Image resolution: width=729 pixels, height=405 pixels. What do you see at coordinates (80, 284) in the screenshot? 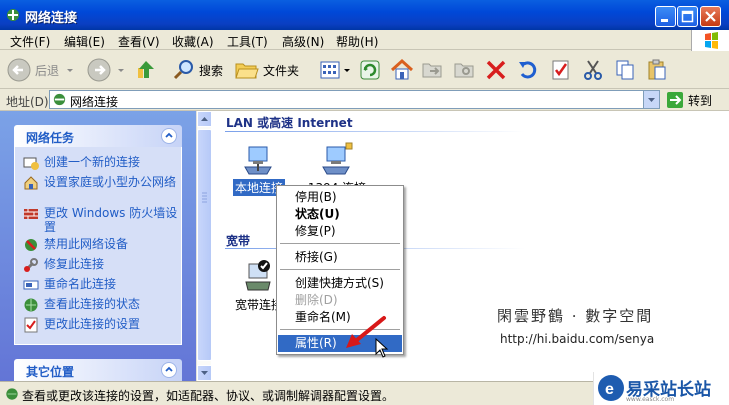
I see `task-label: 重命名此连接` at bounding box center [80, 284].